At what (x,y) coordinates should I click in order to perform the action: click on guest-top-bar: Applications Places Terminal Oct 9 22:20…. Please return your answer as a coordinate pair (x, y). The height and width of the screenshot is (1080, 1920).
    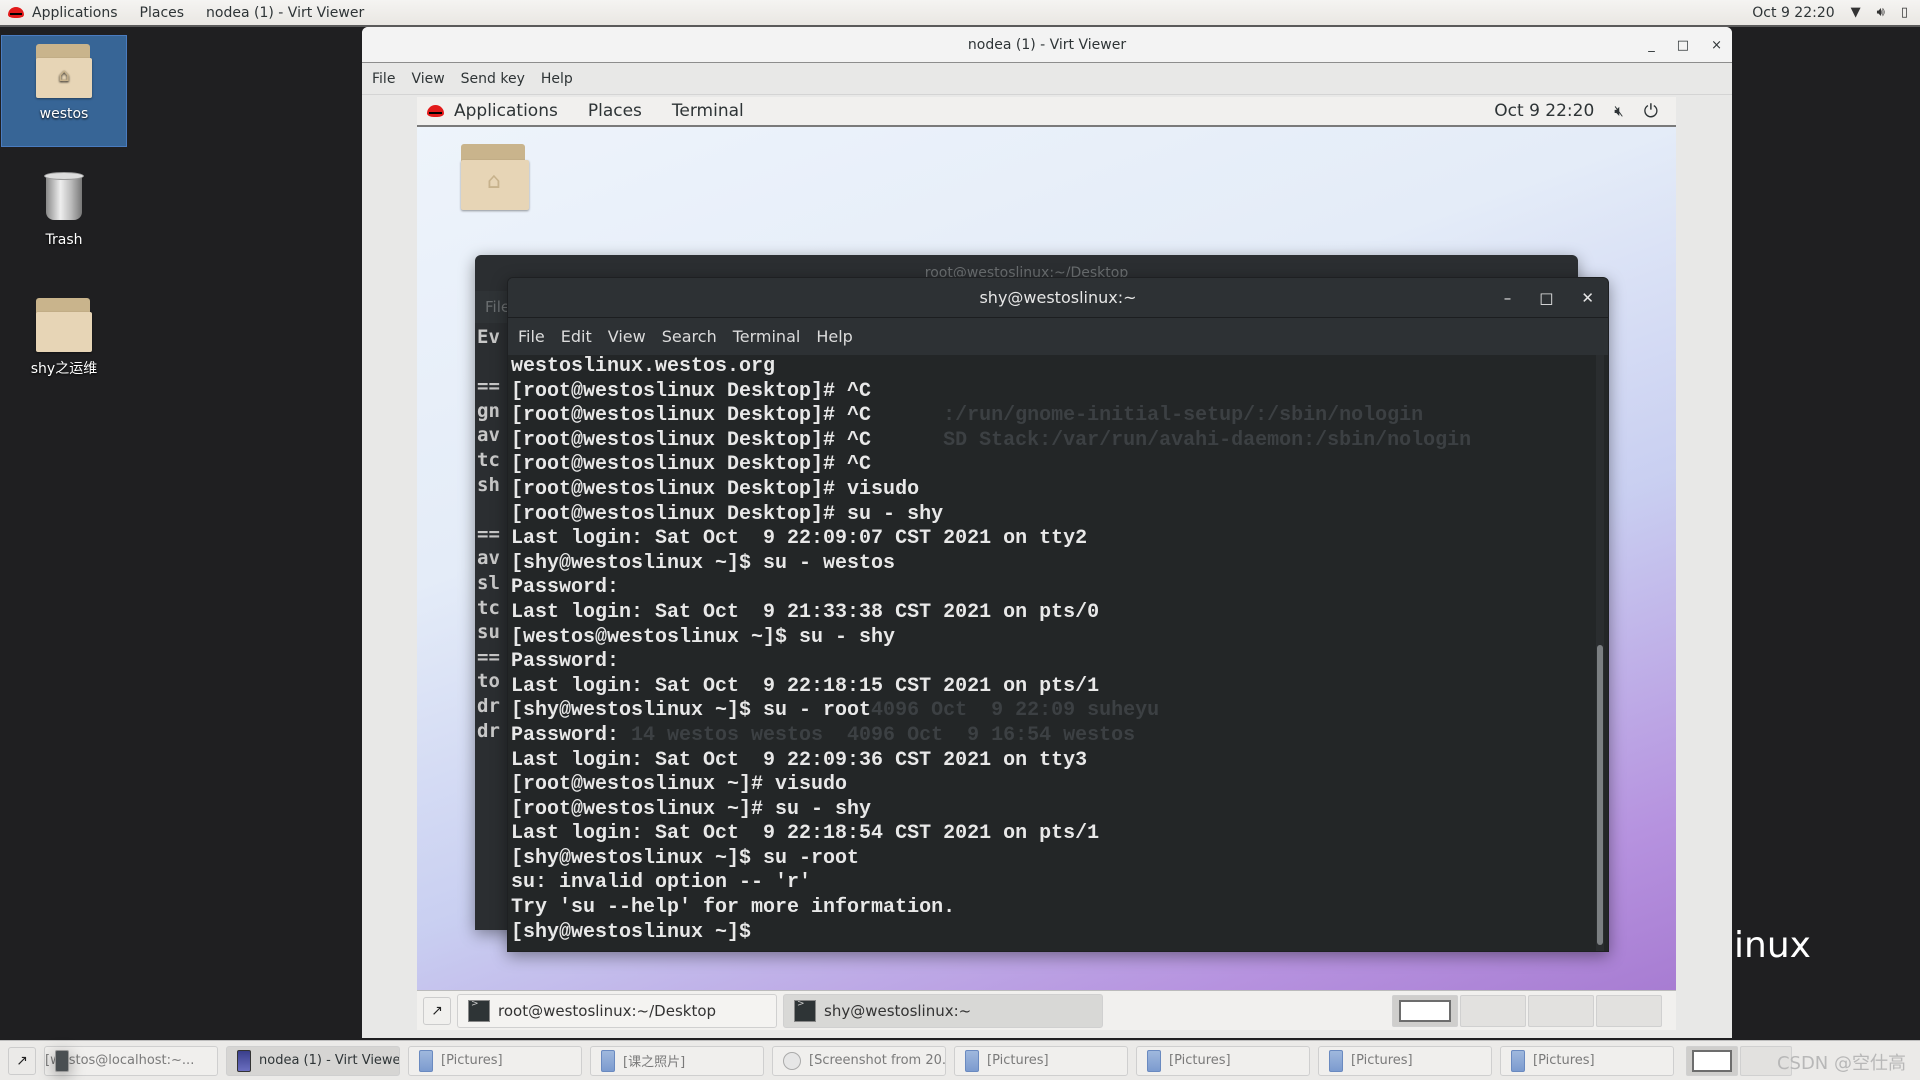
    Looking at the image, I should click on (1046, 112).